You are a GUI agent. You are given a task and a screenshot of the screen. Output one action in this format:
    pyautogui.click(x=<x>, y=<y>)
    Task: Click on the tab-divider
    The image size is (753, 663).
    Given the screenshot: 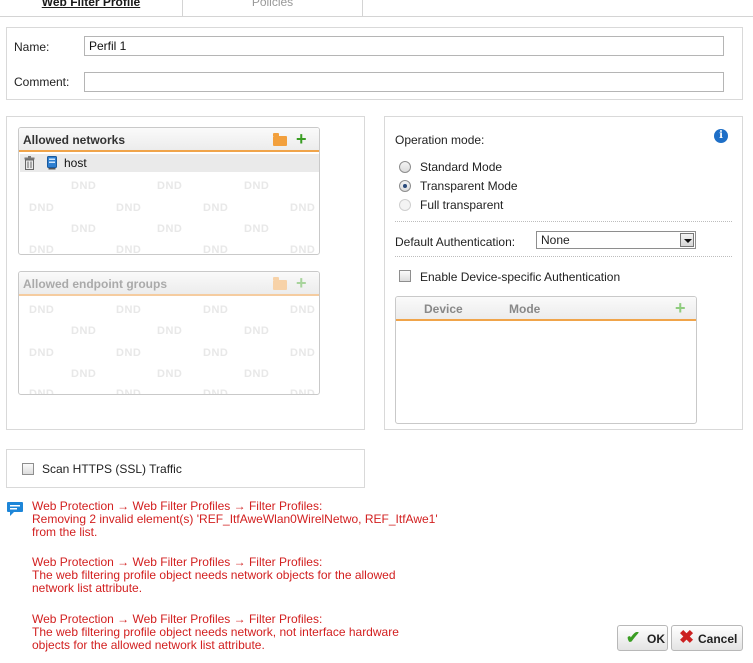 What is the action you would take?
    pyautogui.click(x=362, y=8)
    